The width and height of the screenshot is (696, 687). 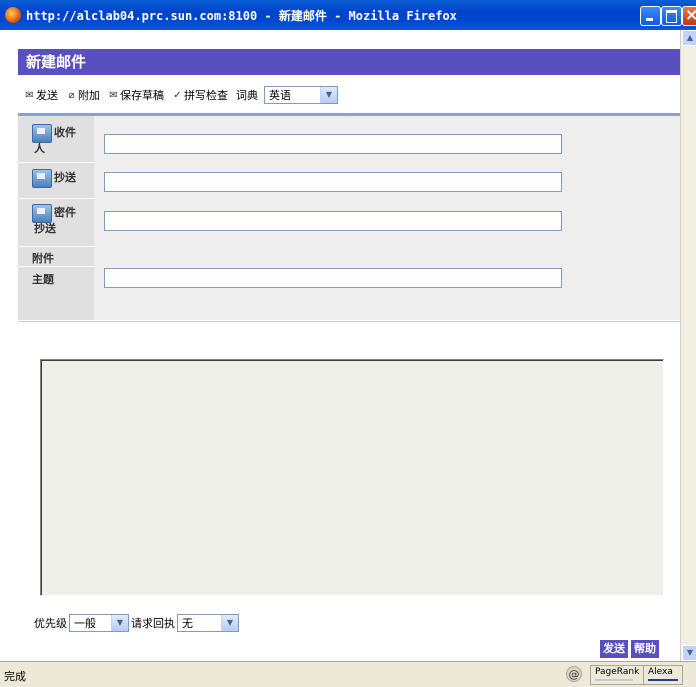 I want to click on scroll-up-icon: ▲, so click(x=689, y=38).